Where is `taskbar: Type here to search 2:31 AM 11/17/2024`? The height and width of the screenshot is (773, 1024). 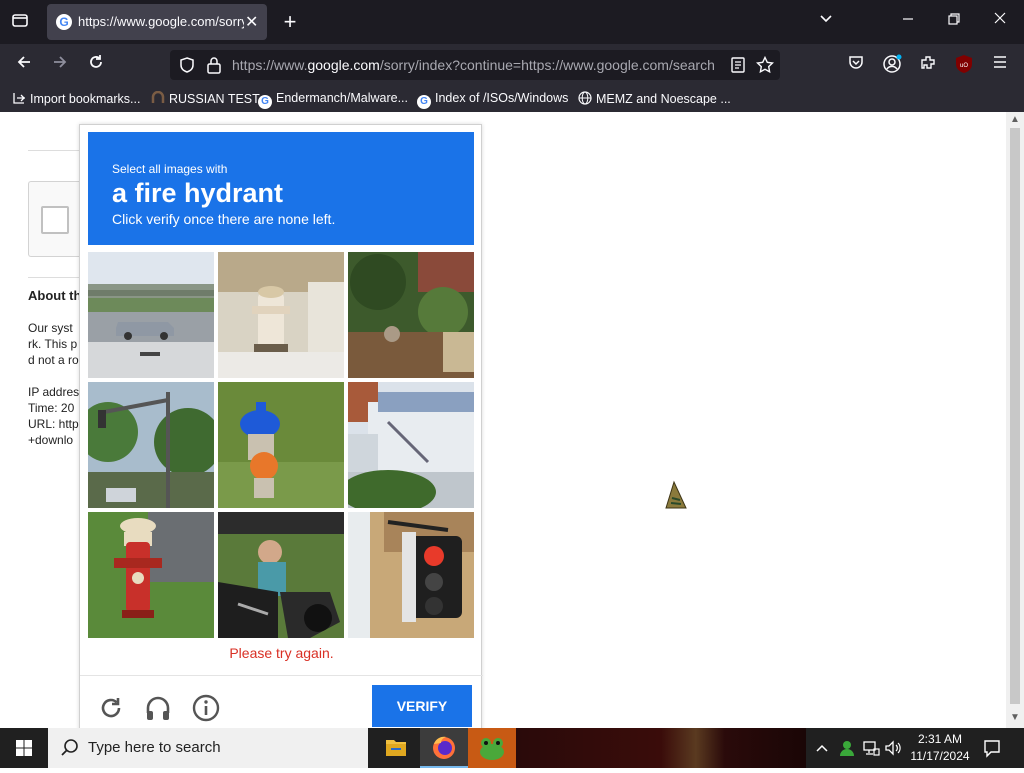
taskbar: Type here to search 2:31 AM 11/17/2024 is located at coordinates (512, 748).